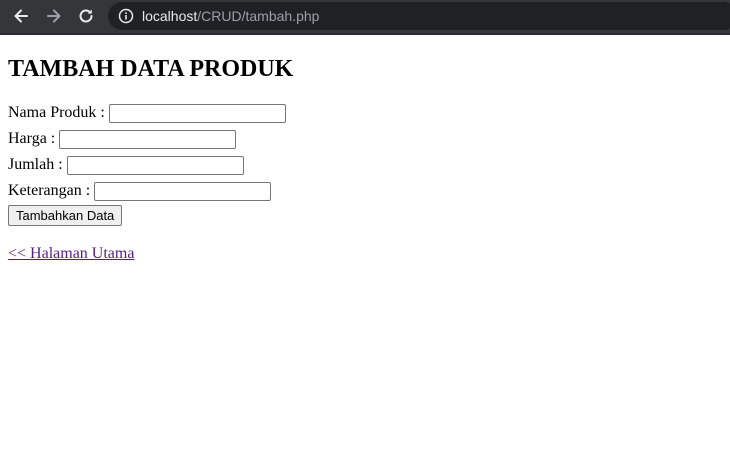  Describe the element at coordinates (155, 165) in the screenshot. I see `jumlah-input` at that location.